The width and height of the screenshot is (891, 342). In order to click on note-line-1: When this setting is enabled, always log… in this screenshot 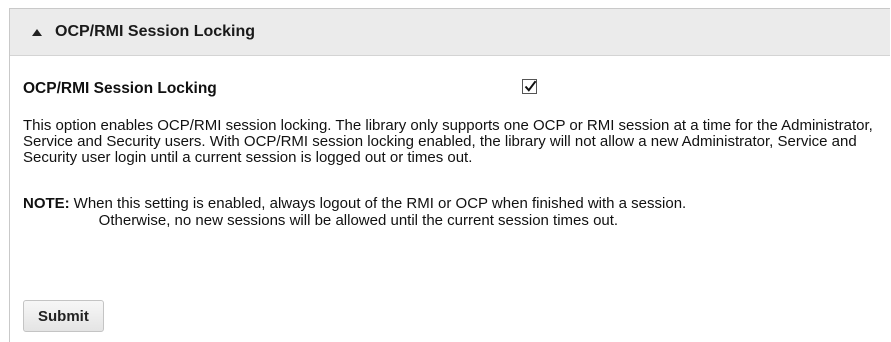, I will do `click(380, 203)`.